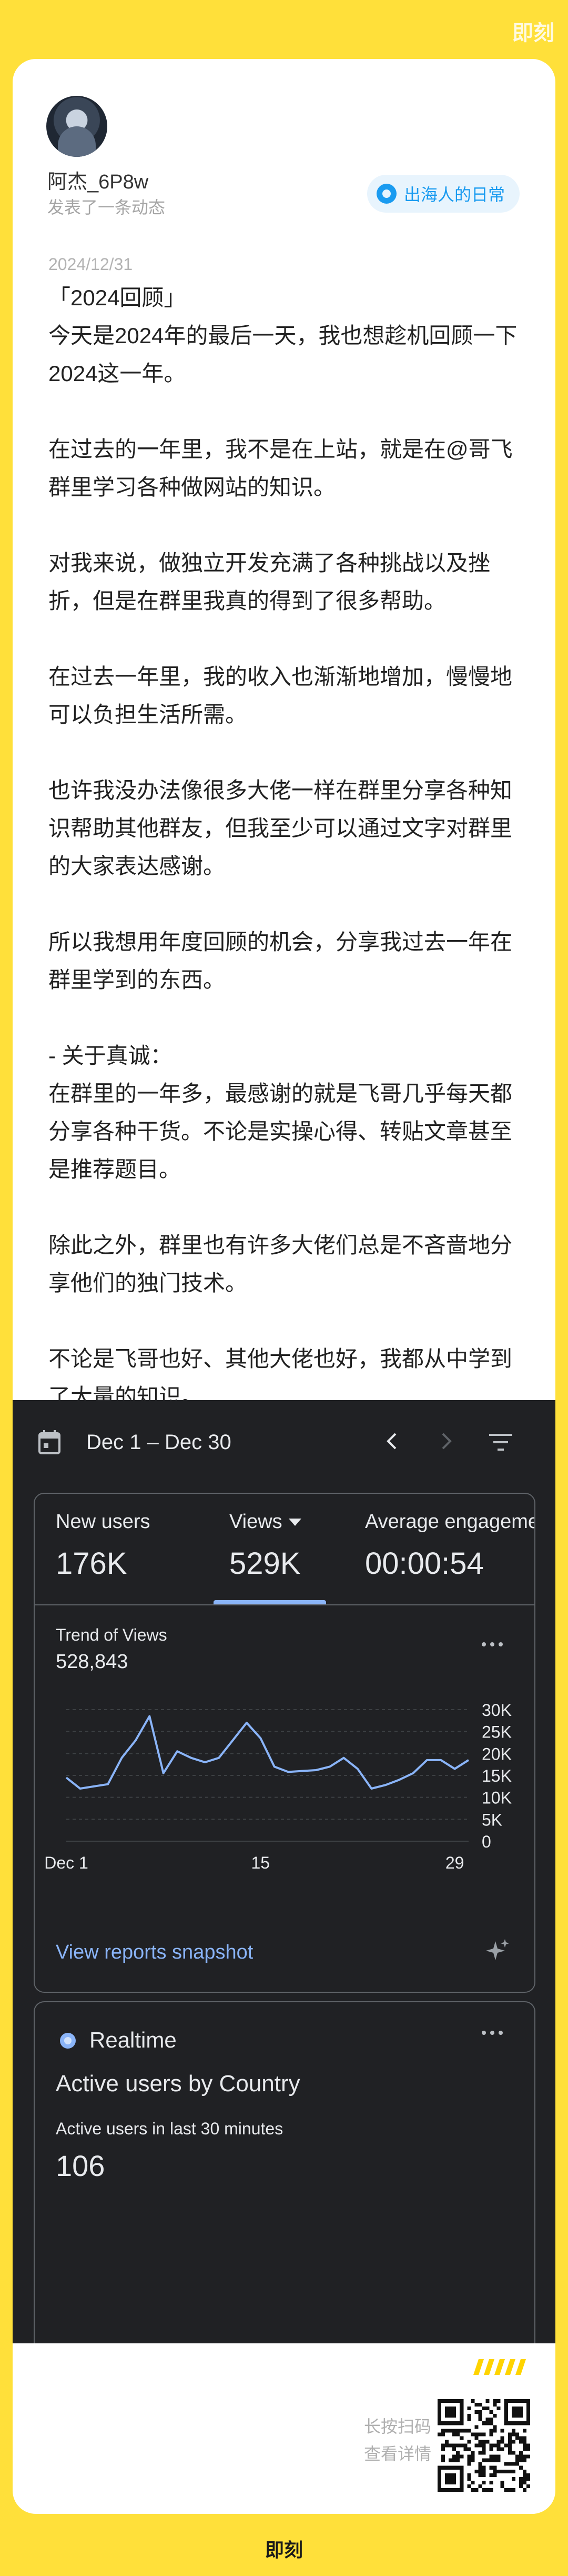  I want to click on caret-down-icon, so click(294, 1522).